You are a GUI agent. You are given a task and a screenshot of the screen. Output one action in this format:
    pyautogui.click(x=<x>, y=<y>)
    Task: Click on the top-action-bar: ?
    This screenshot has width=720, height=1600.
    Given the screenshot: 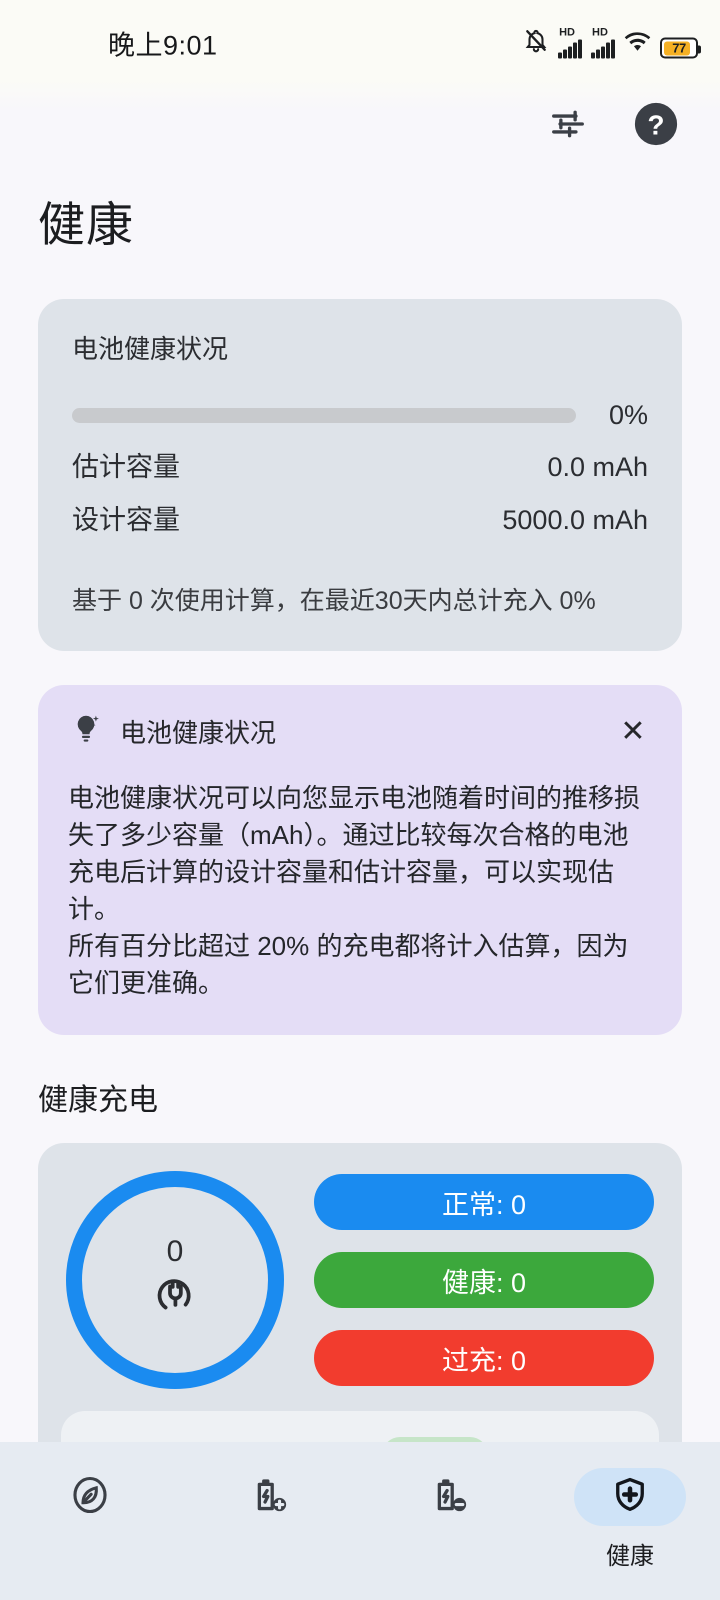 What is the action you would take?
    pyautogui.click(x=360, y=124)
    